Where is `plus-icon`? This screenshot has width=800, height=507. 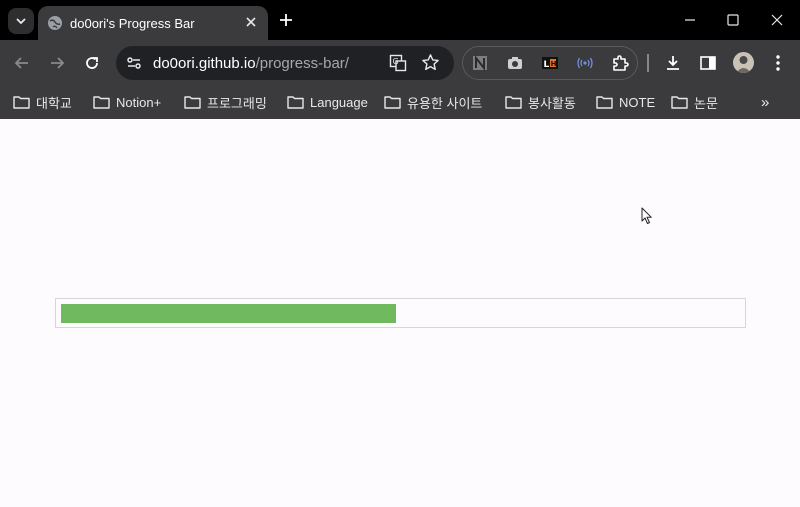
plus-icon is located at coordinates (286, 20).